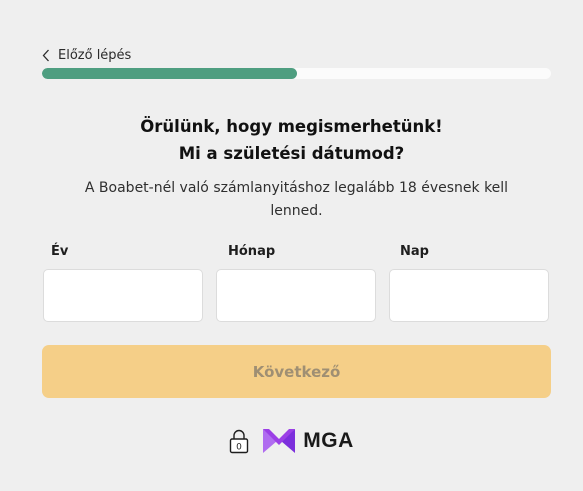 The height and width of the screenshot is (491, 583). Describe the element at coordinates (296, 371) in the screenshot. I see `next-button: Következő` at that location.